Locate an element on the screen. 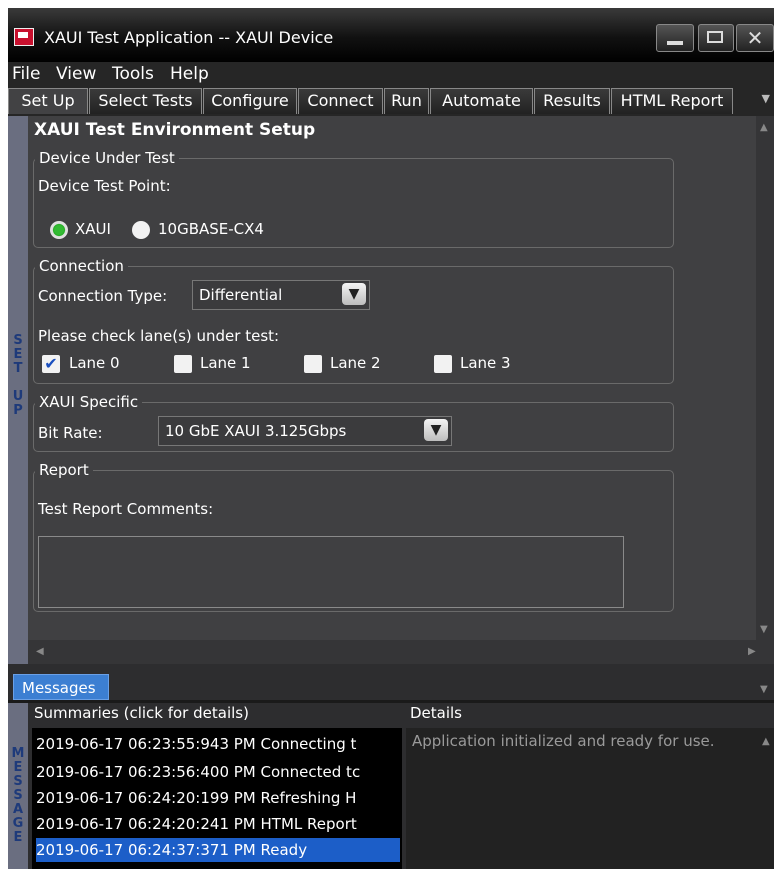 This screenshot has height=869, width=774. title-bar: XAUI Test Application -- XAUI Device ✕ is located at coordinates (391, 35).